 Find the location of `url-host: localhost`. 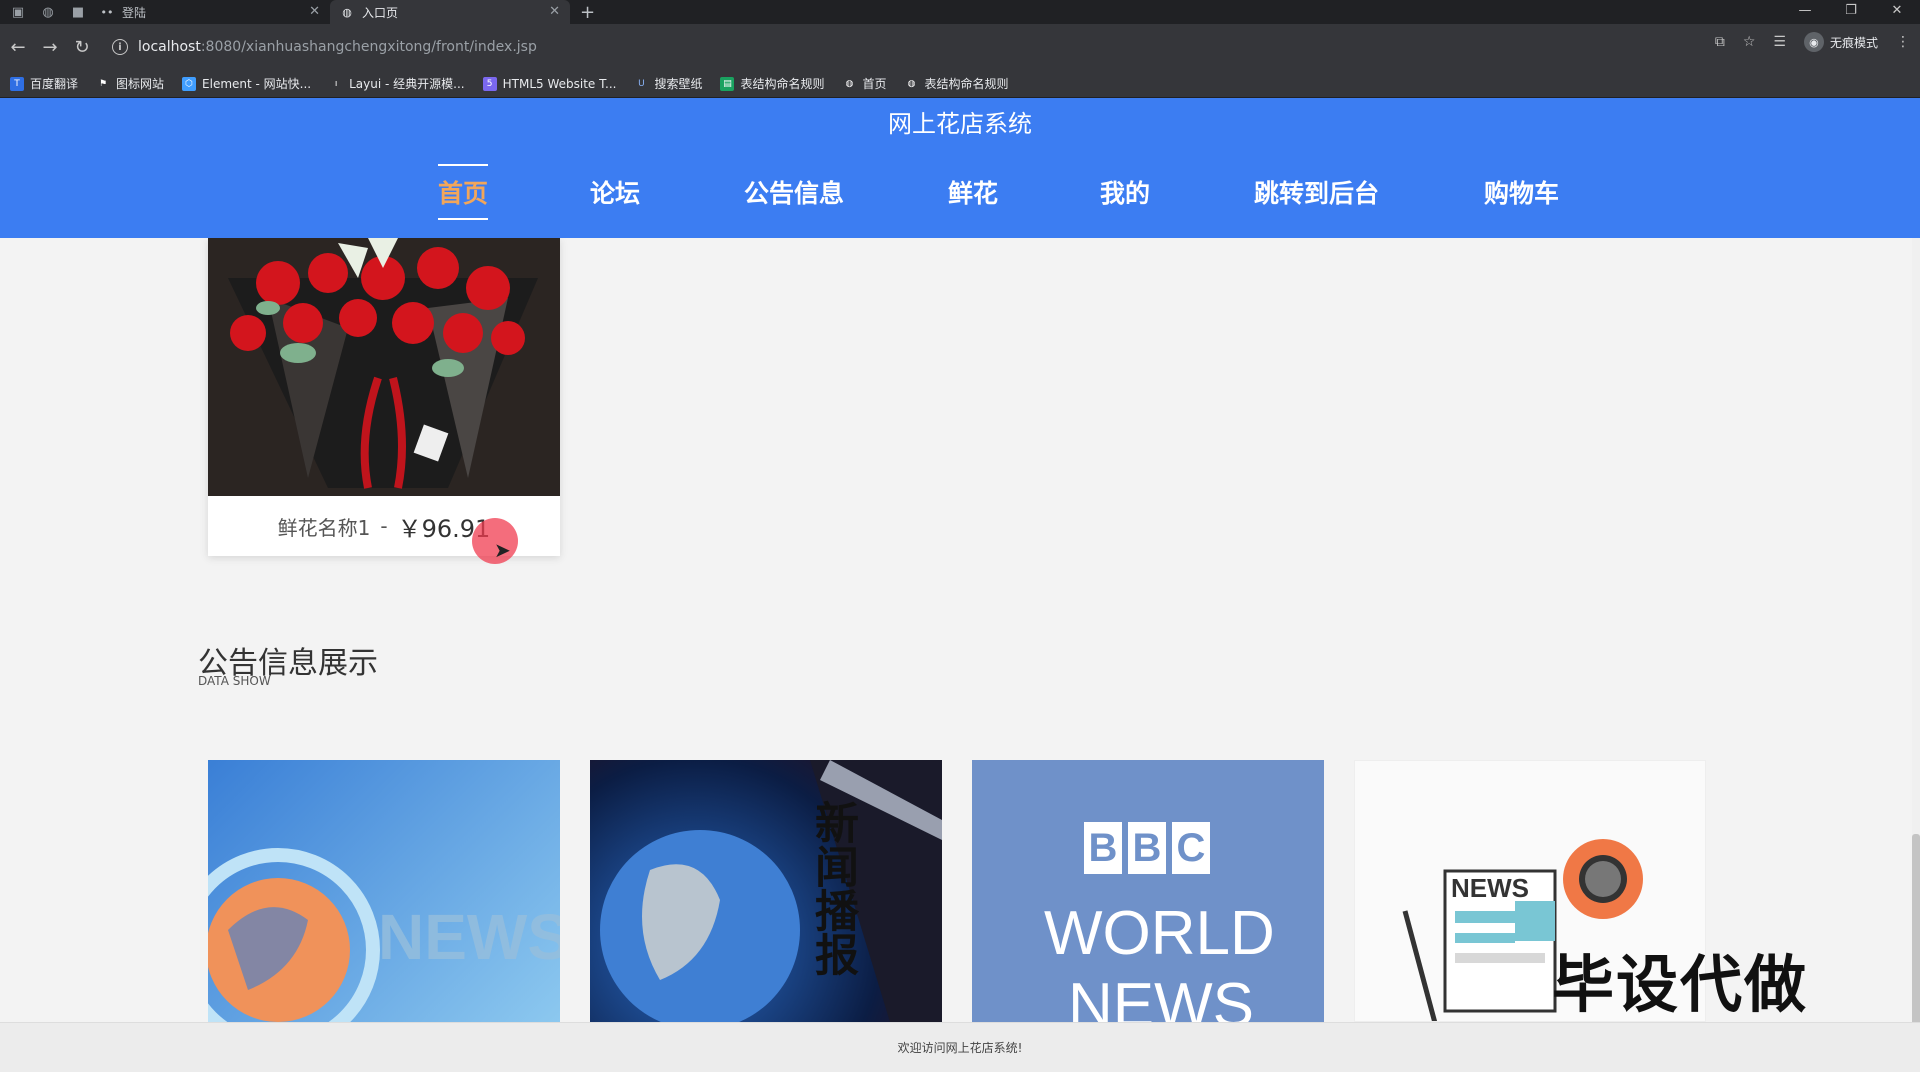

url-host: localhost is located at coordinates (169, 47).